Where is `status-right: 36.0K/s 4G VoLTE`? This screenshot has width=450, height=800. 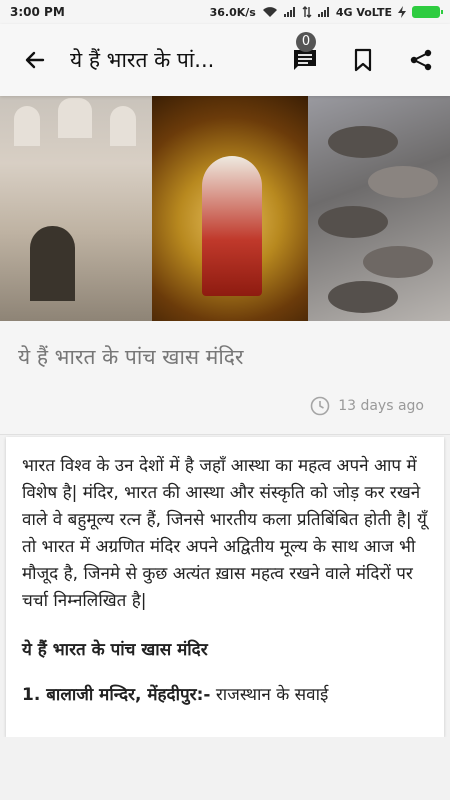
status-right: 36.0K/s 4G VoLTE is located at coordinates (326, 12).